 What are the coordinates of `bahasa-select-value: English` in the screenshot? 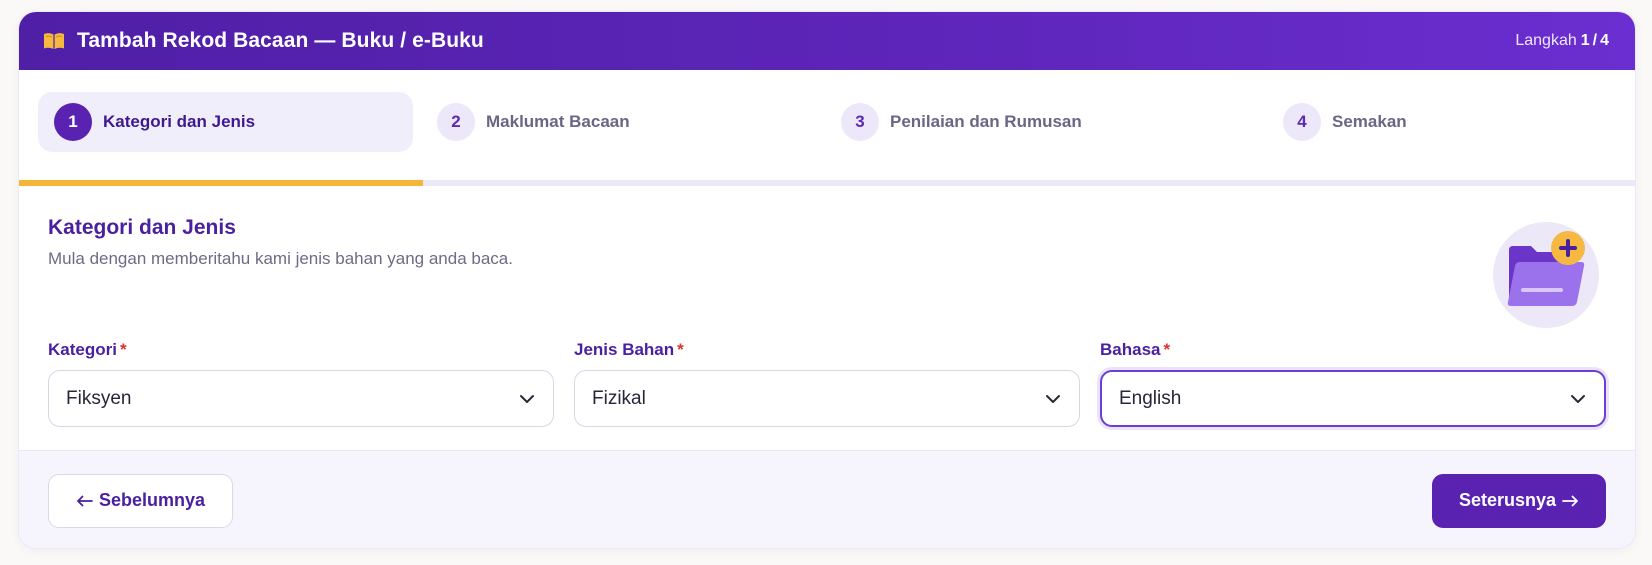 It's located at (1150, 398).